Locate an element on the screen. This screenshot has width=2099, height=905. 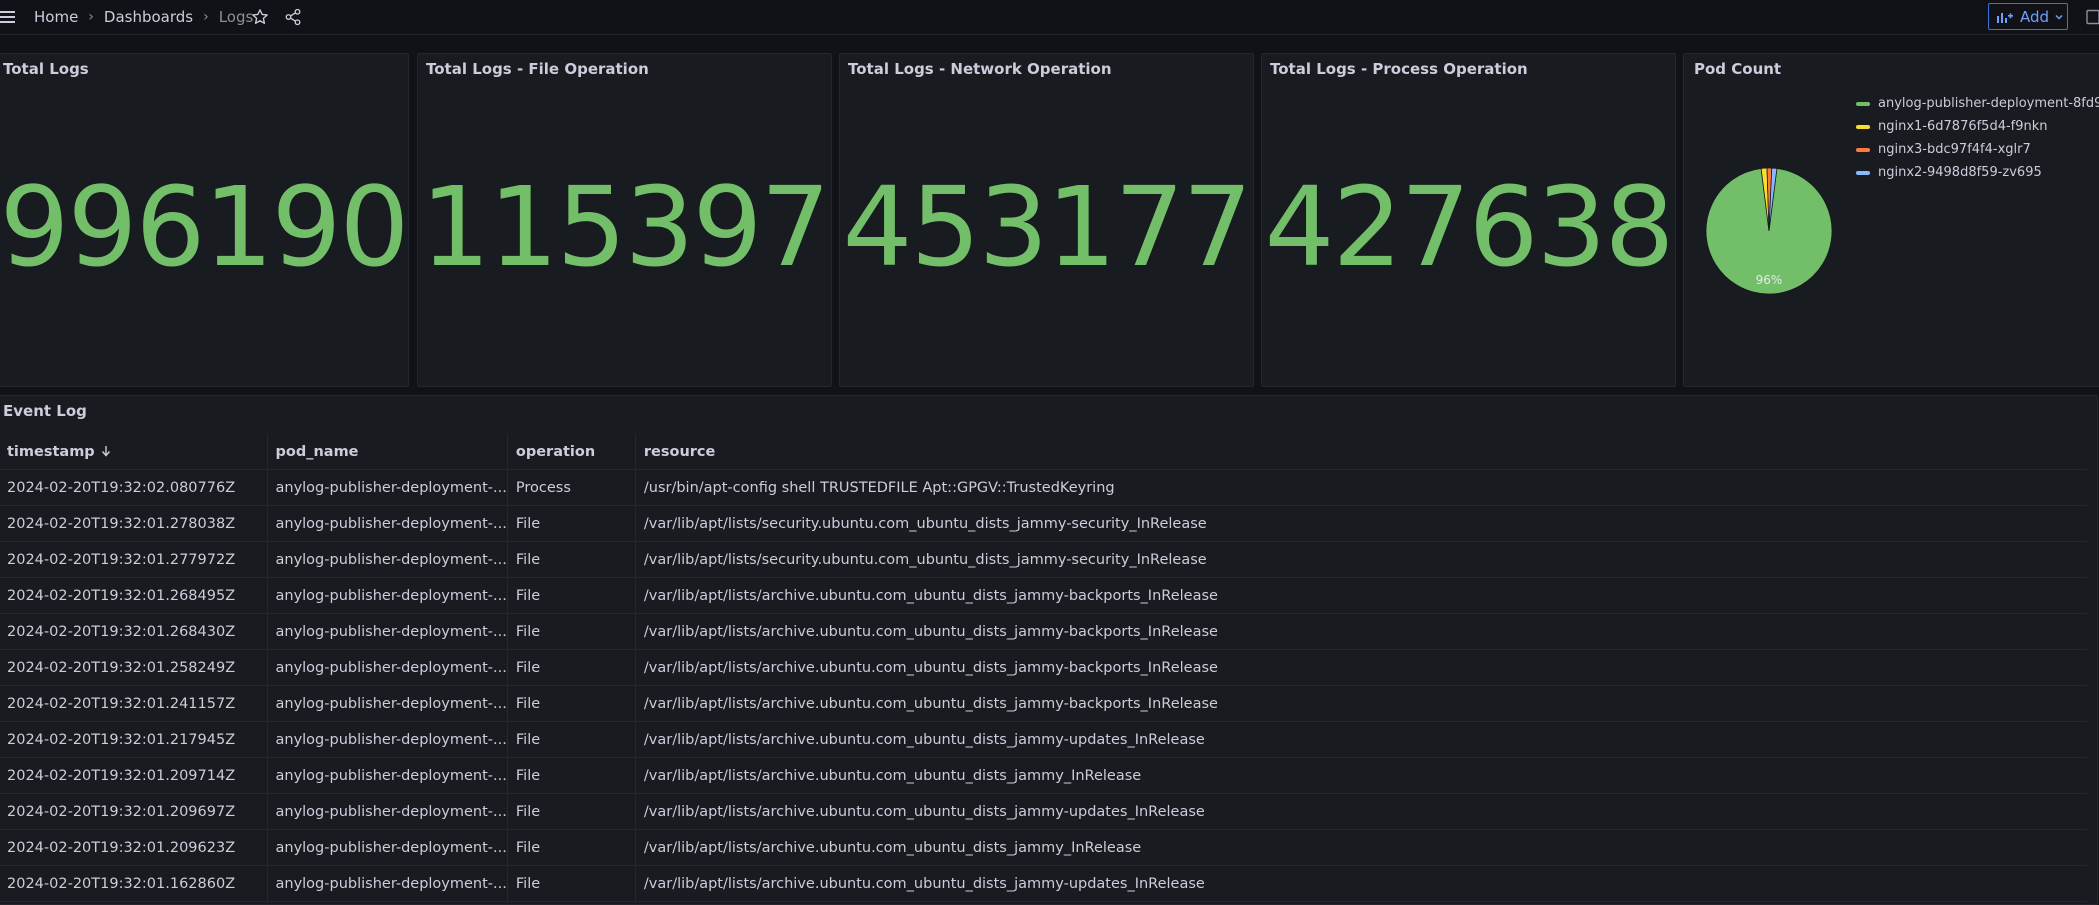
star-icon is located at coordinates (260, 17).